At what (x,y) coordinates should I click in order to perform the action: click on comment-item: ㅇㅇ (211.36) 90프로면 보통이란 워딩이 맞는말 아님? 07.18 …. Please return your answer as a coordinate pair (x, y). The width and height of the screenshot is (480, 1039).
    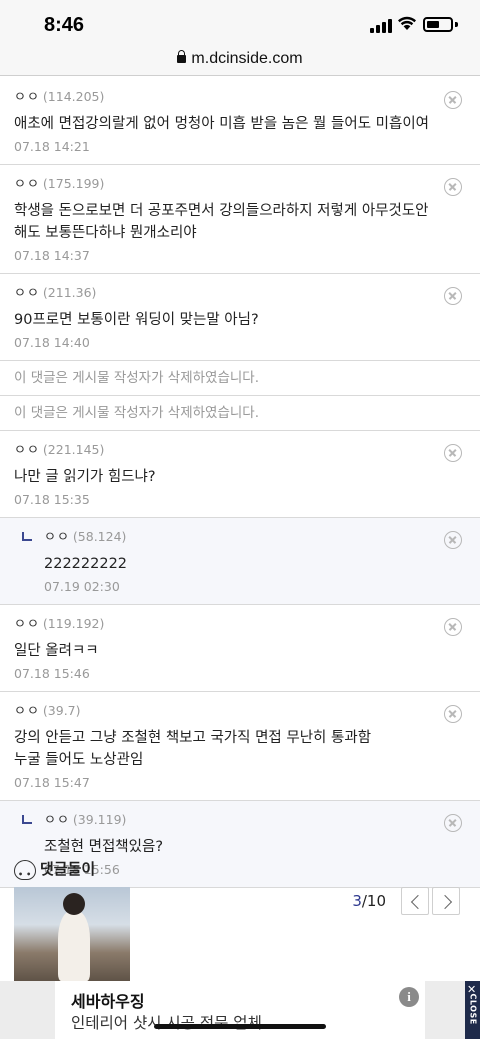
    Looking at the image, I should click on (240, 317).